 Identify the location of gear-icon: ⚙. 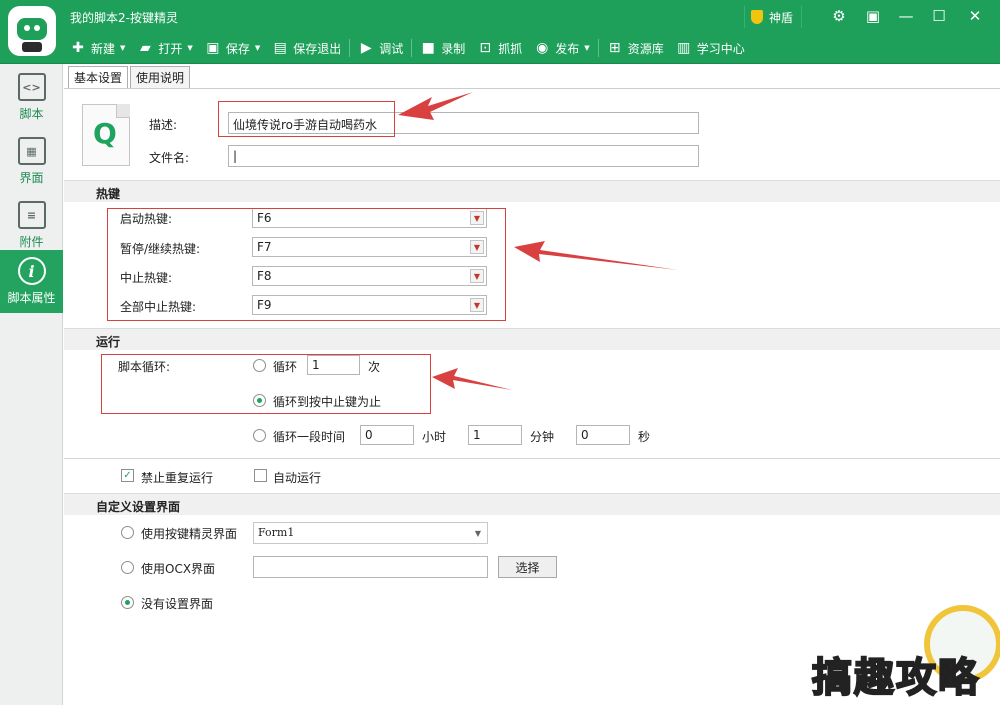
(839, 16).